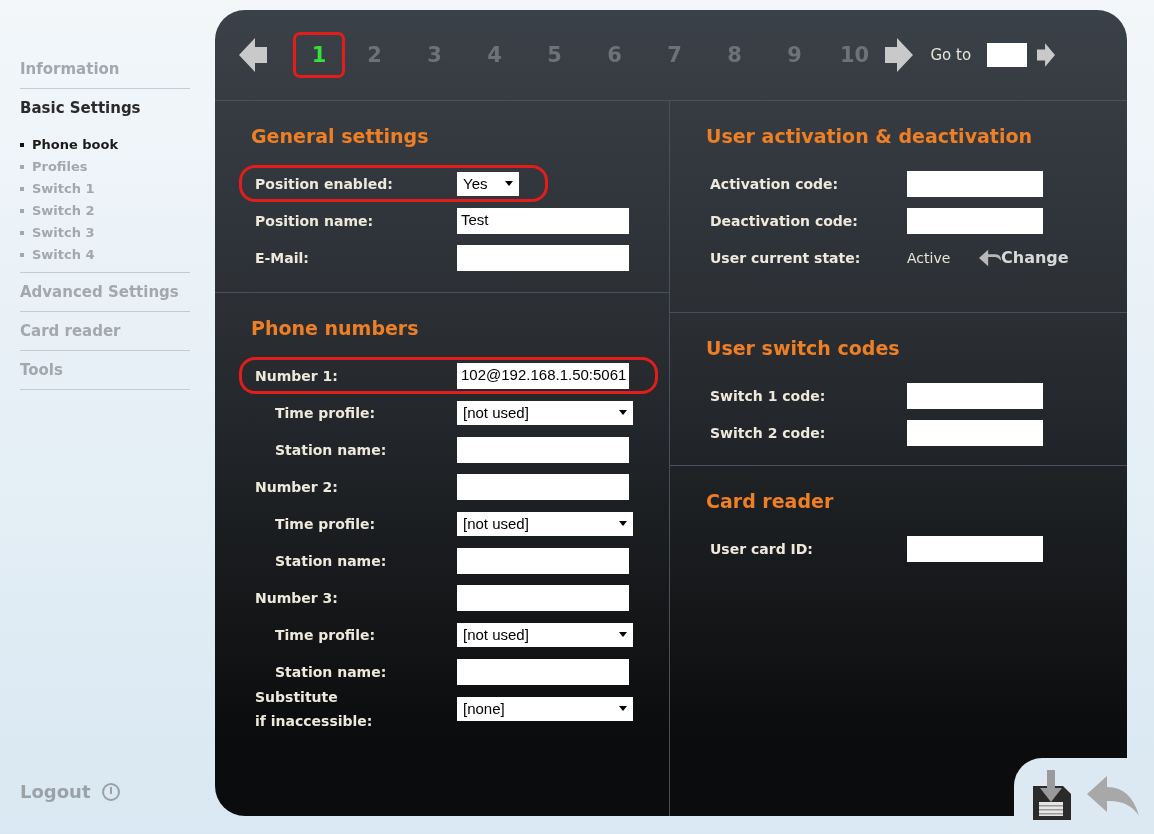  Describe the element at coordinates (990, 257) in the screenshot. I see `arrow-icon` at that location.